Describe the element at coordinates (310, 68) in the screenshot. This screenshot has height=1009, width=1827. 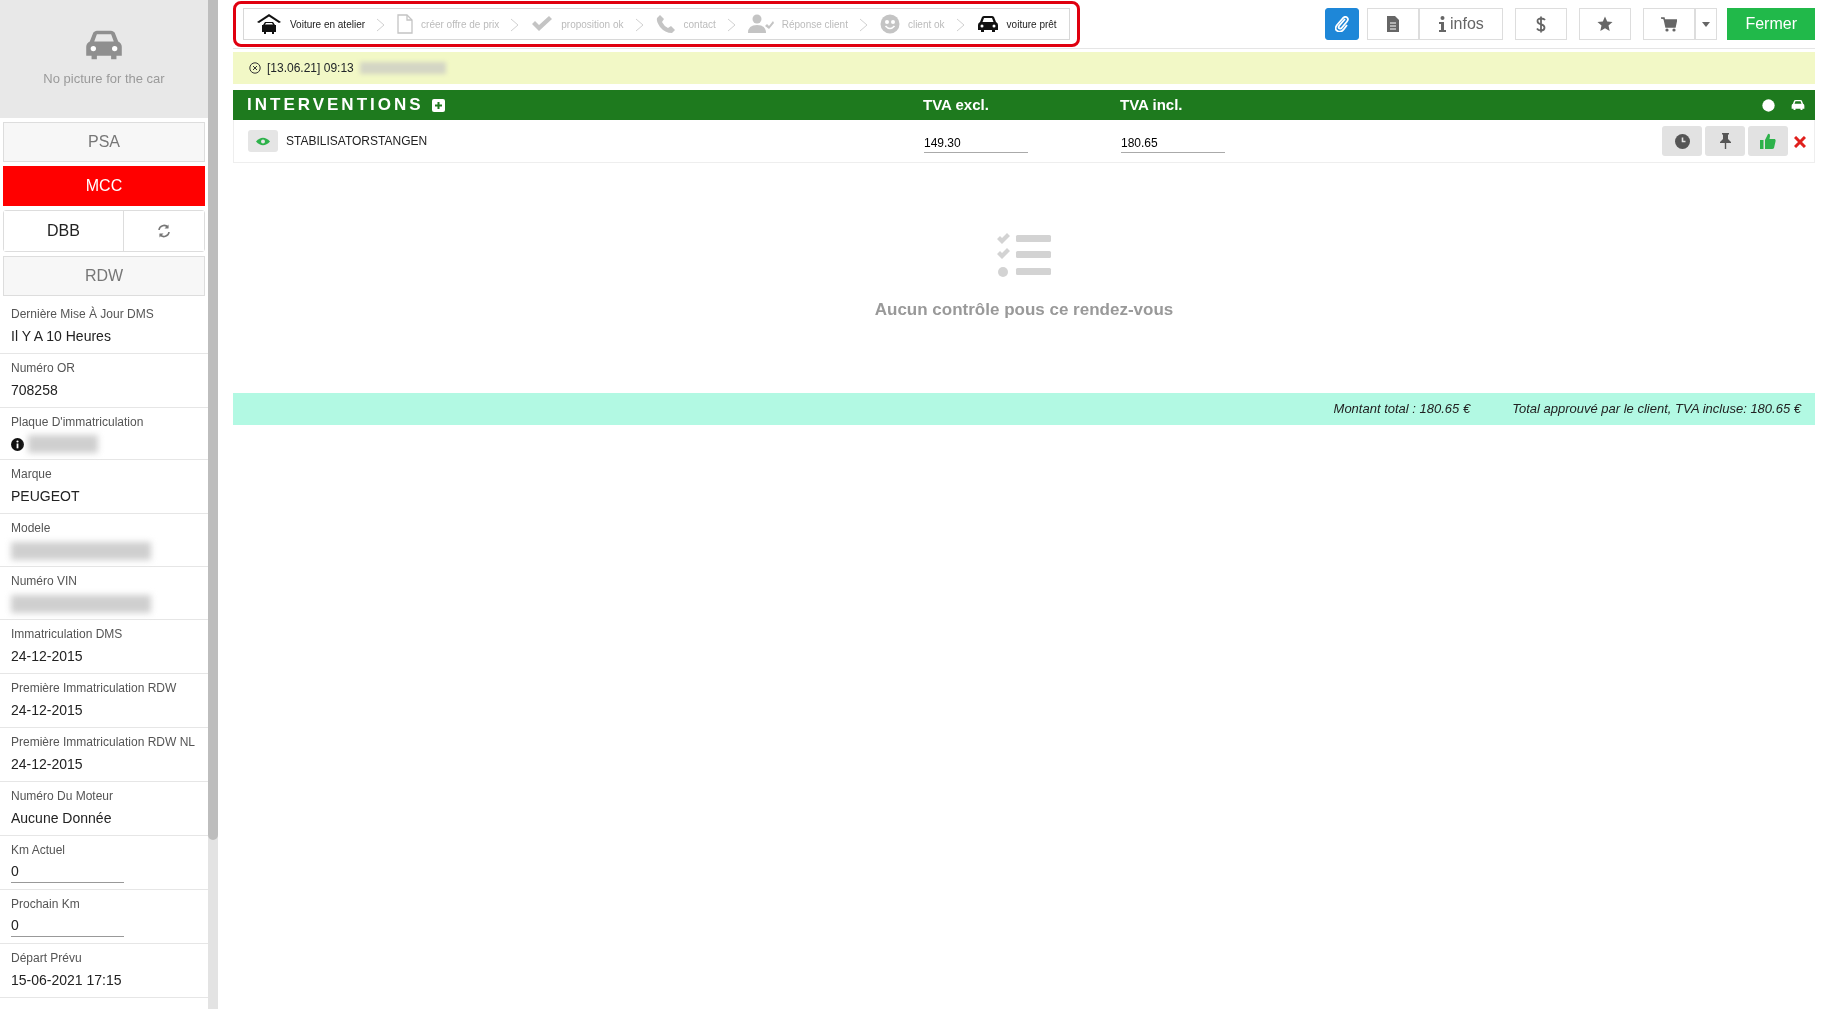
I see `notice-text: [13.06.21] 09:13` at that location.